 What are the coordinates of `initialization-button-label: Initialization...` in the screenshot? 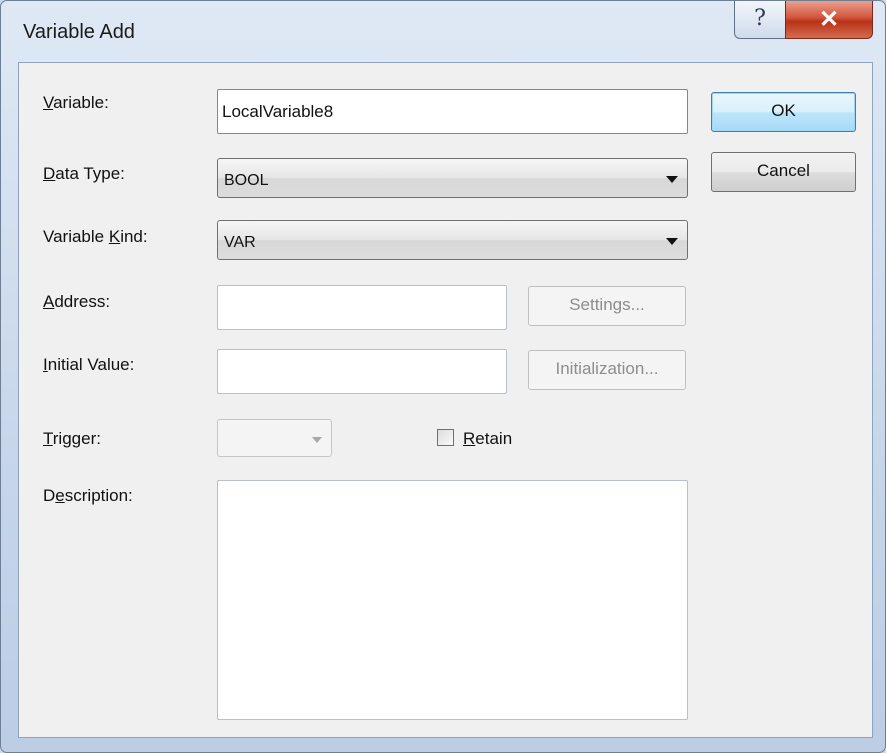 It's located at (607, 368).